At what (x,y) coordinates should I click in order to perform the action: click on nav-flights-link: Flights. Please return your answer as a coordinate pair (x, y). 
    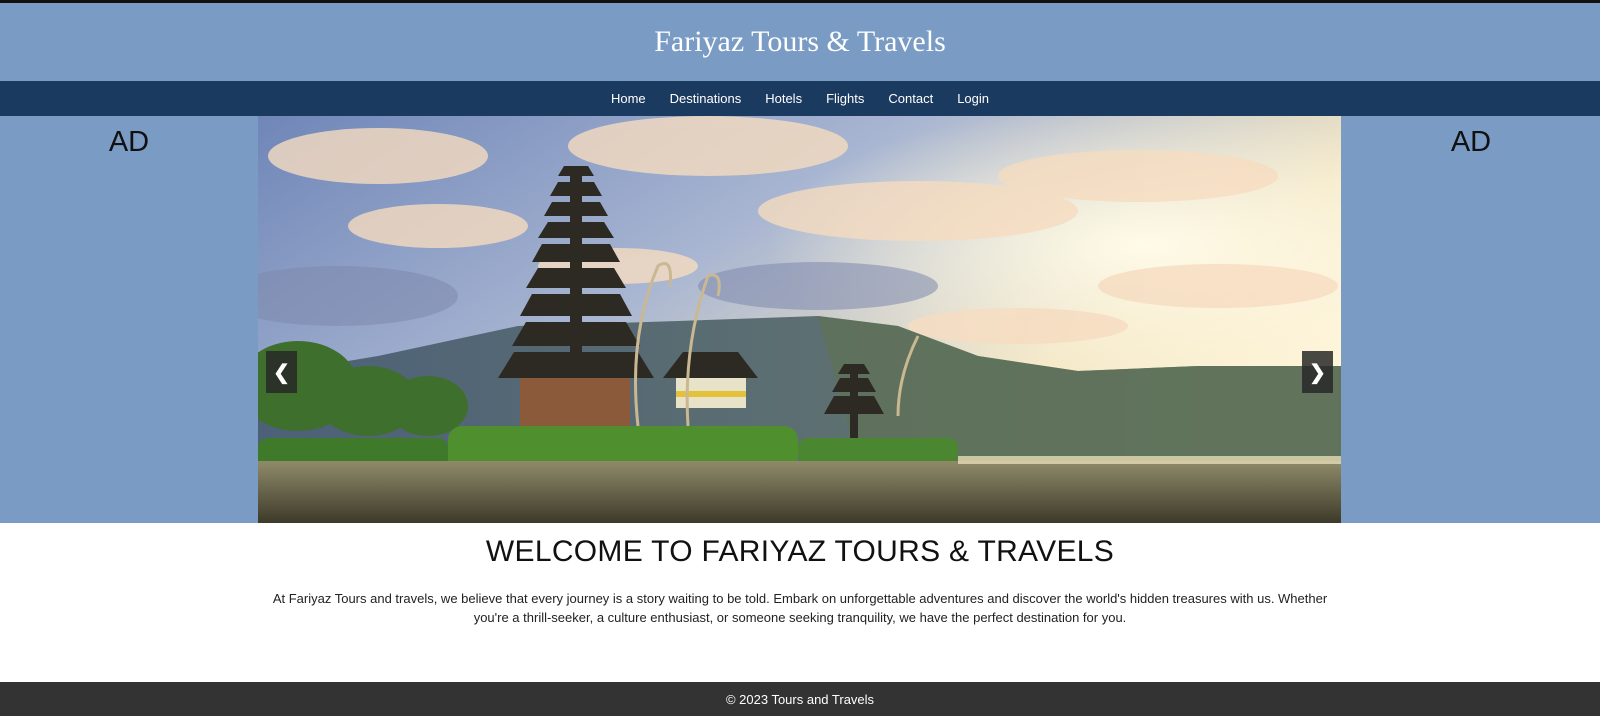
    Looking at the image, I should click on (845, 98).